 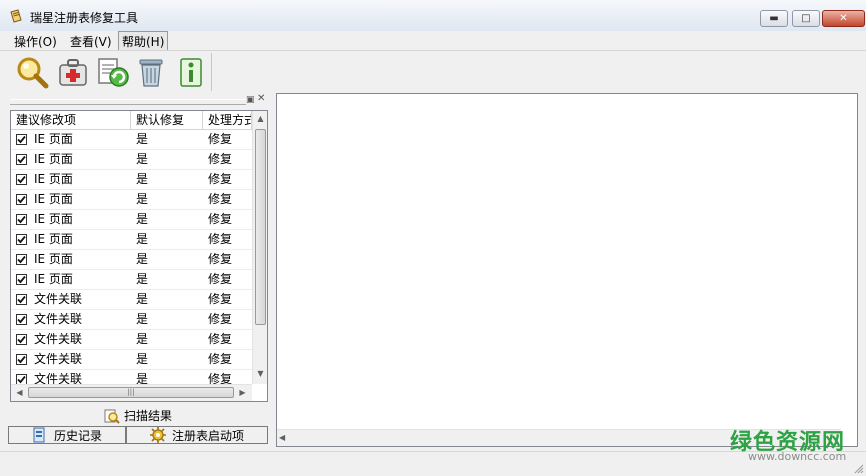 What do you see at coordinates (191, 72) in the screenshot?
I see `about-button` at bounding box center [191, 72].